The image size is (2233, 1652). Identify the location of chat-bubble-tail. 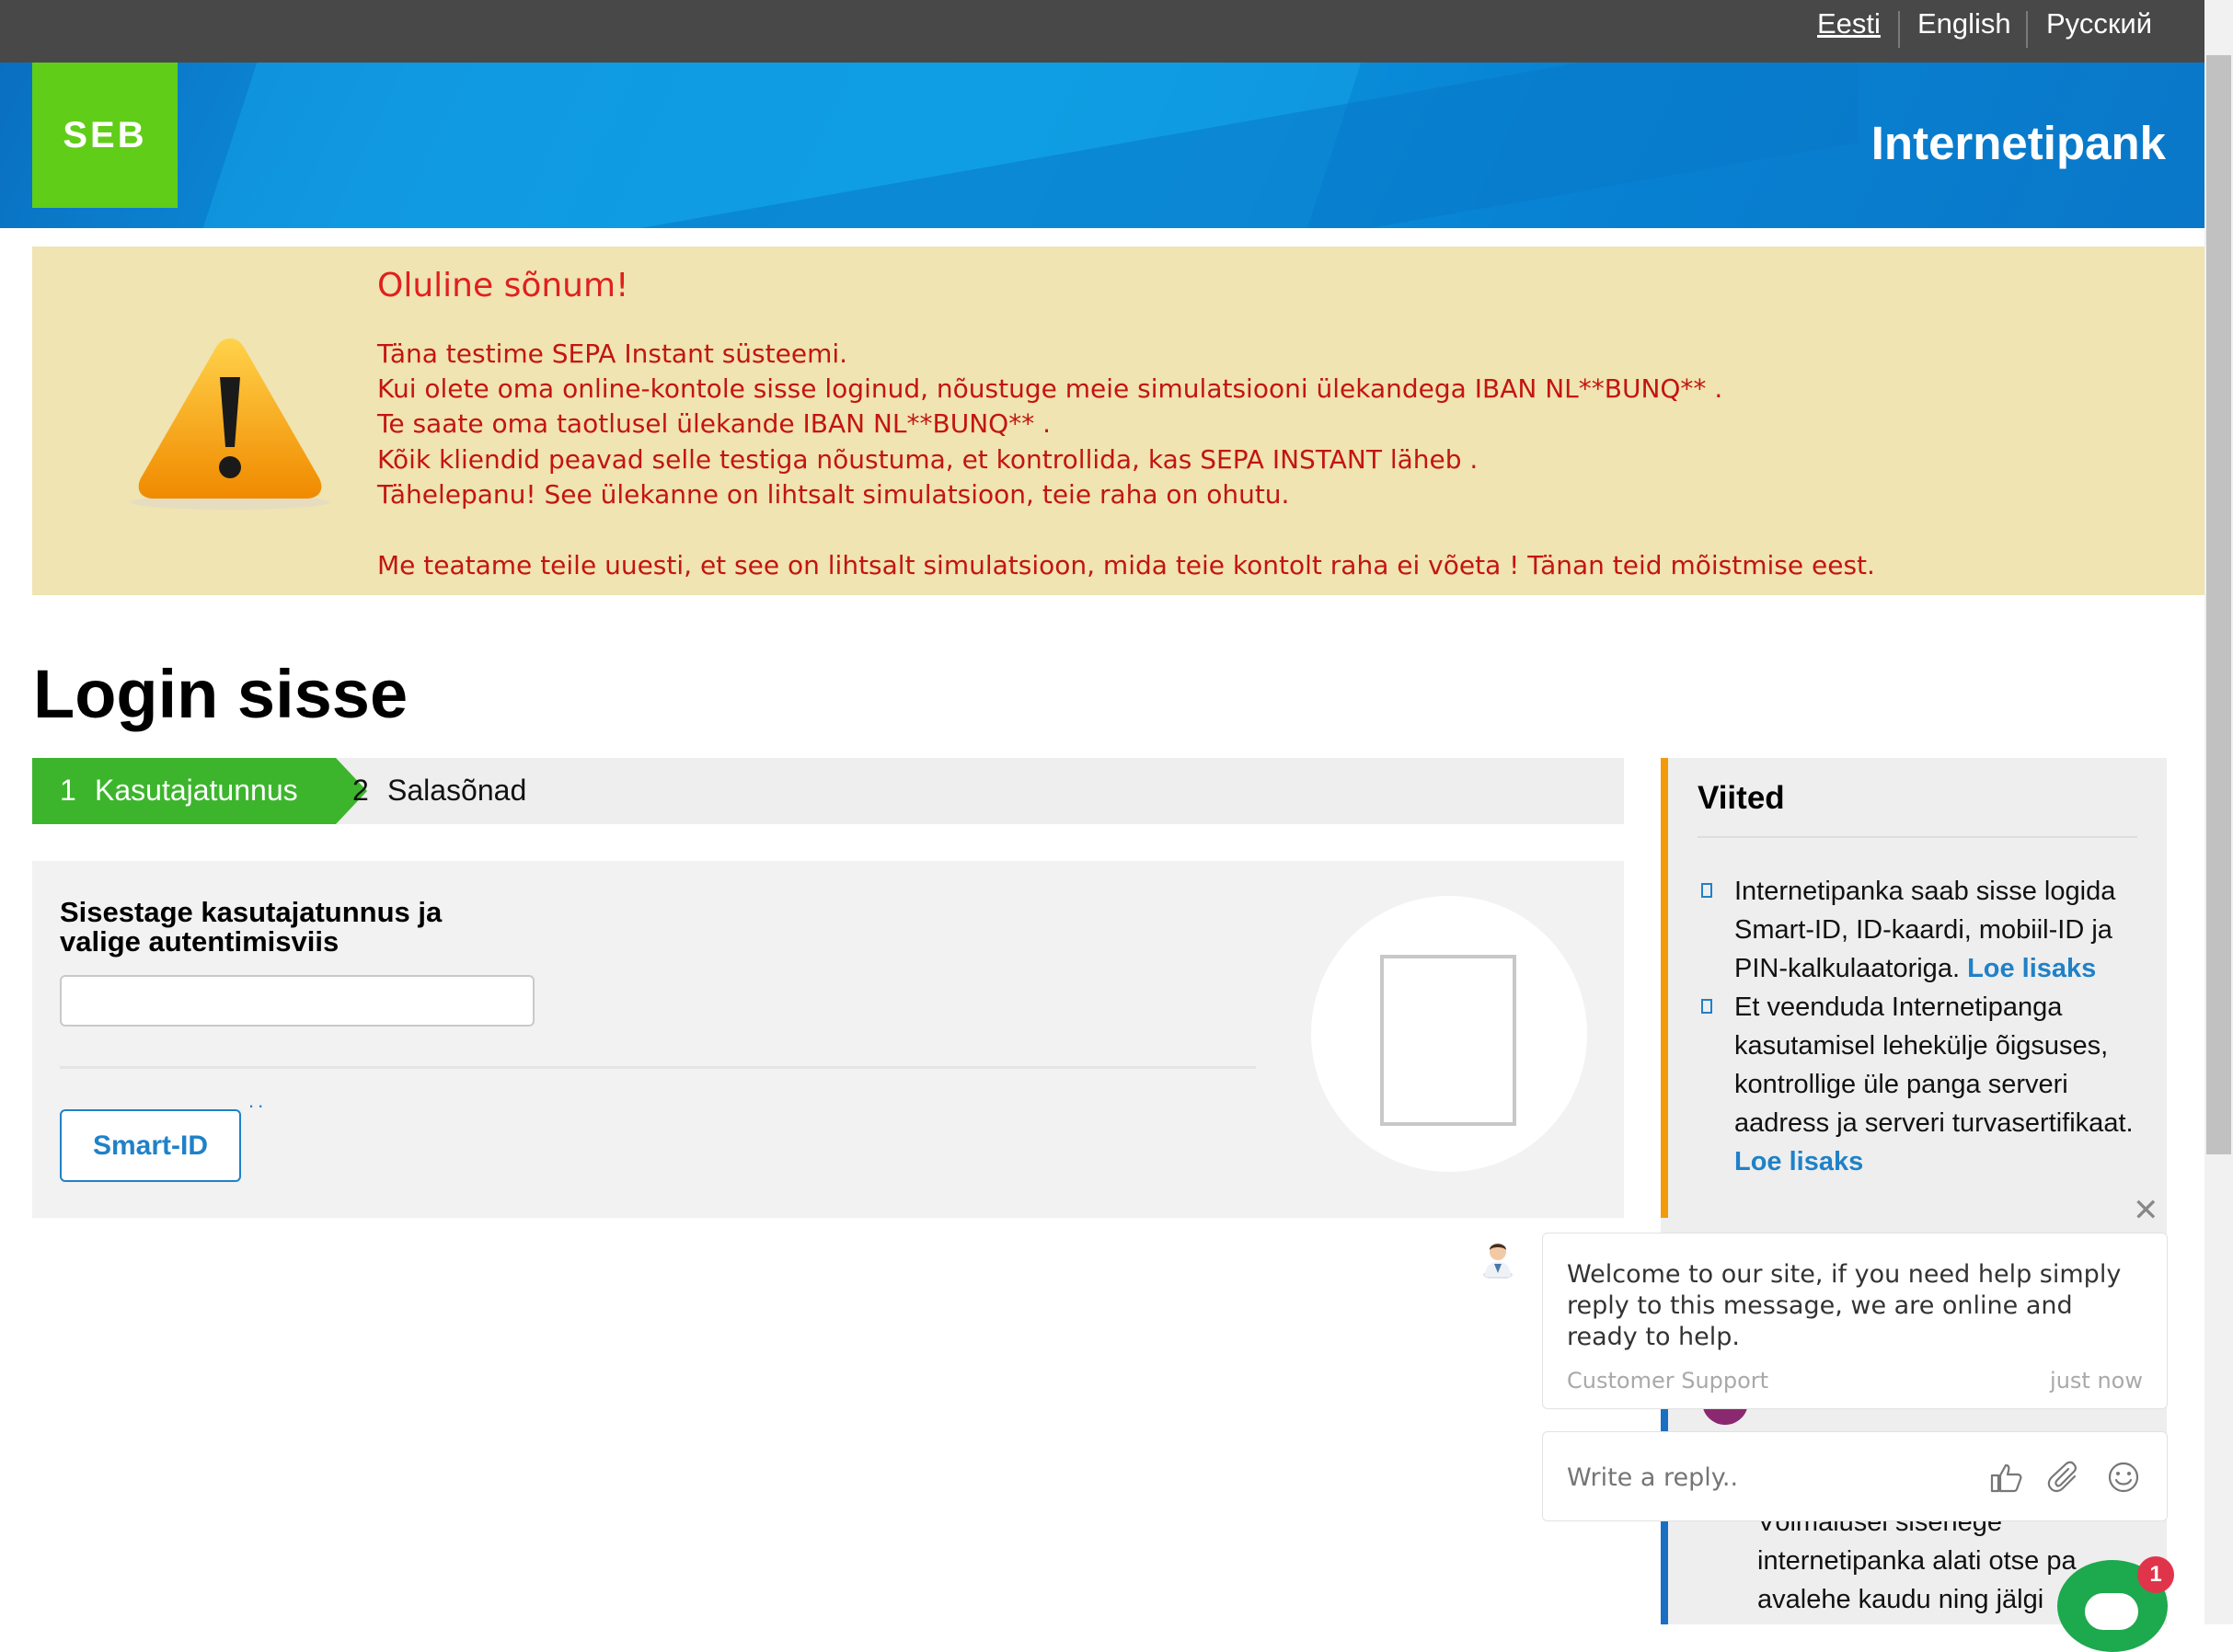
(1536, 1262).